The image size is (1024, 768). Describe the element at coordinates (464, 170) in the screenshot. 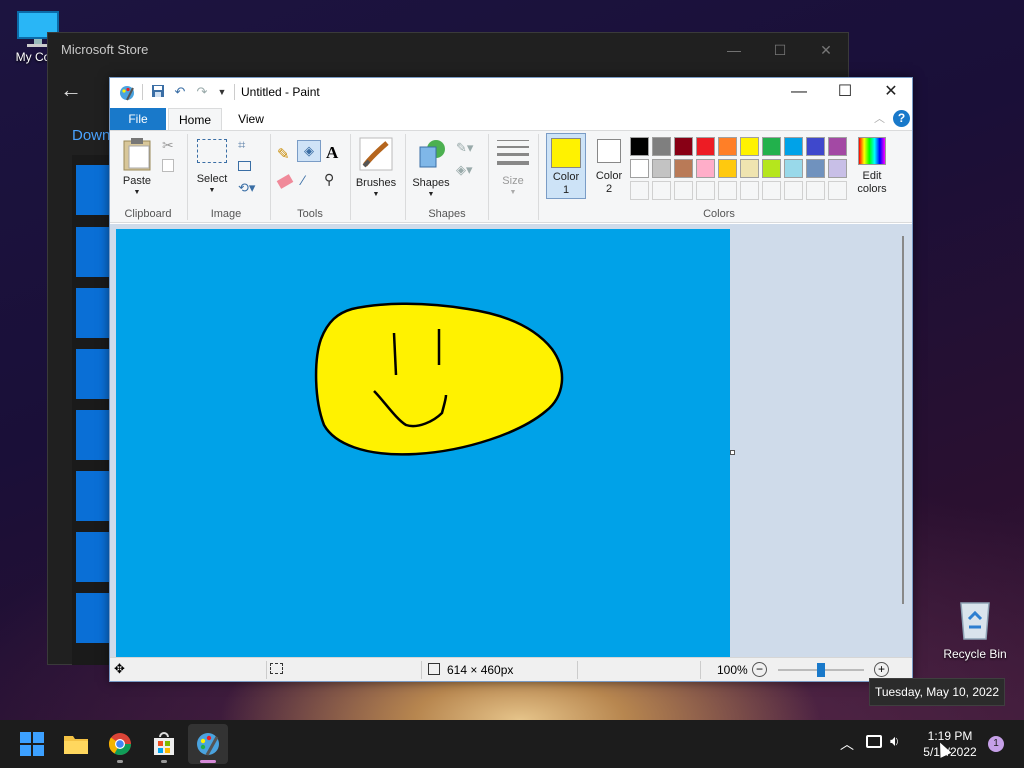

I see `fill-icon: ◈▾` at that location.